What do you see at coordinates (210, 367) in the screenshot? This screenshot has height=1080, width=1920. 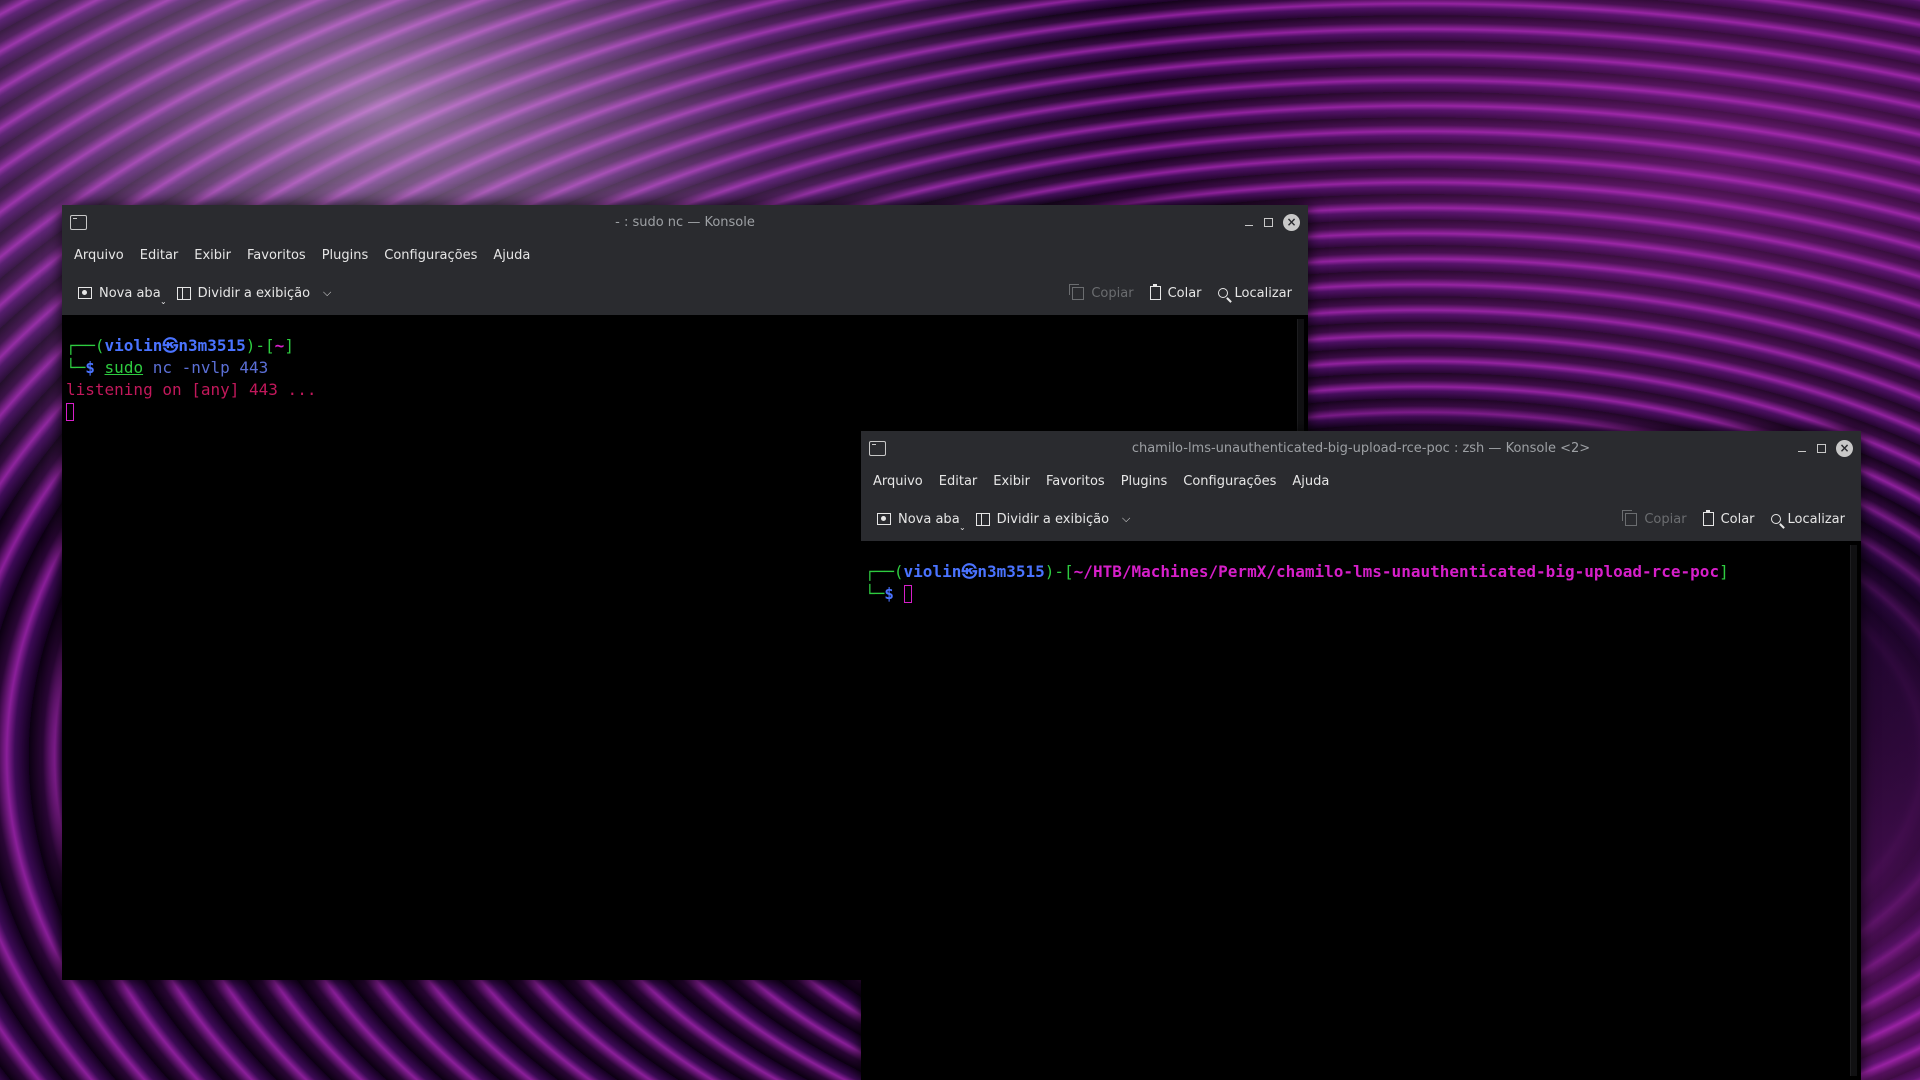 I see `command-args: nc -nvlp 443` at bounding box center [210, 367].